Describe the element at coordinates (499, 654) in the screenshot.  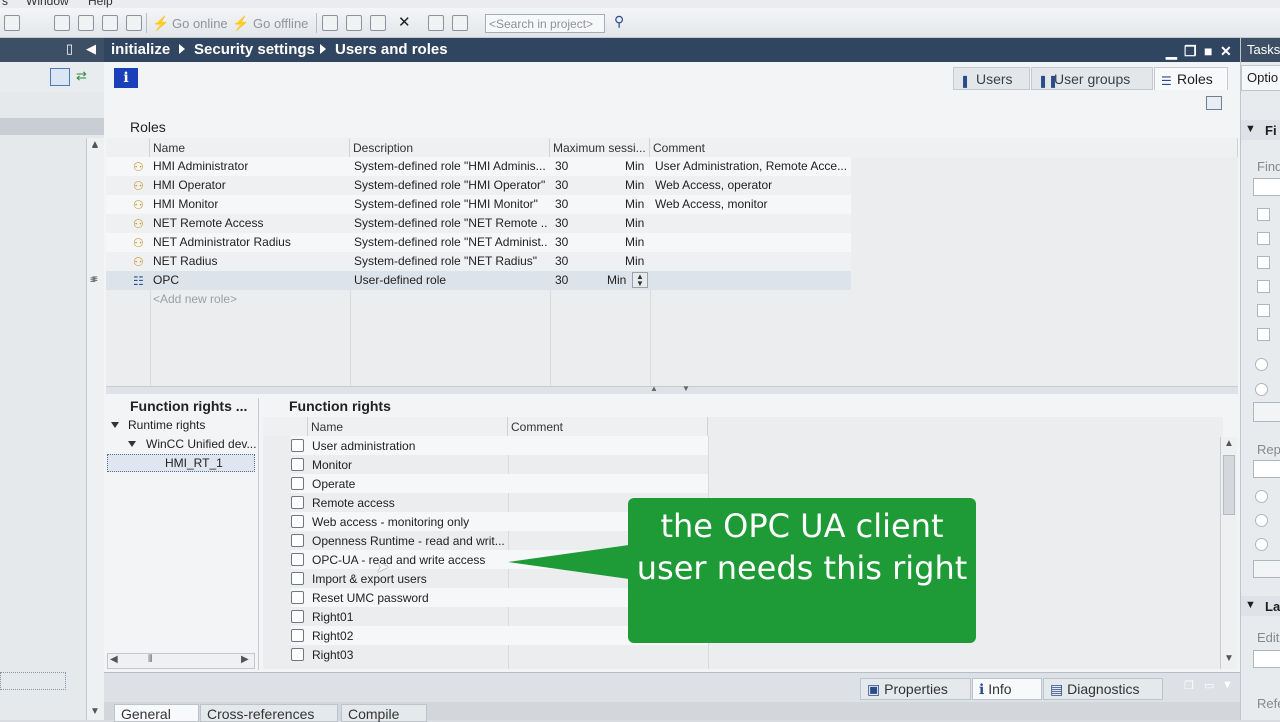
I see `list-item: Right03` at that location.